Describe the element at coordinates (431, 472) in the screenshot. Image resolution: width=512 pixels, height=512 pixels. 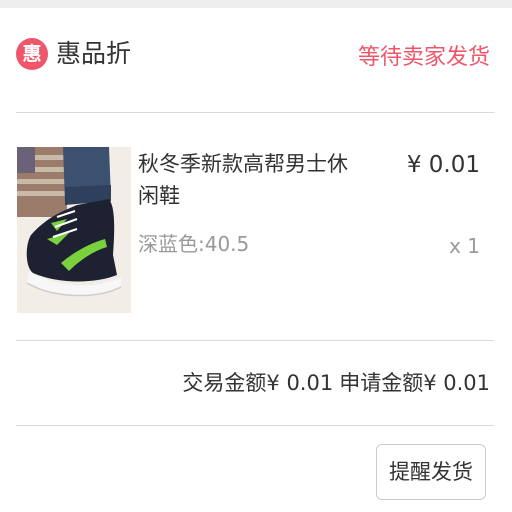
I see `remind-ship-button: 提醒发货` at that location.